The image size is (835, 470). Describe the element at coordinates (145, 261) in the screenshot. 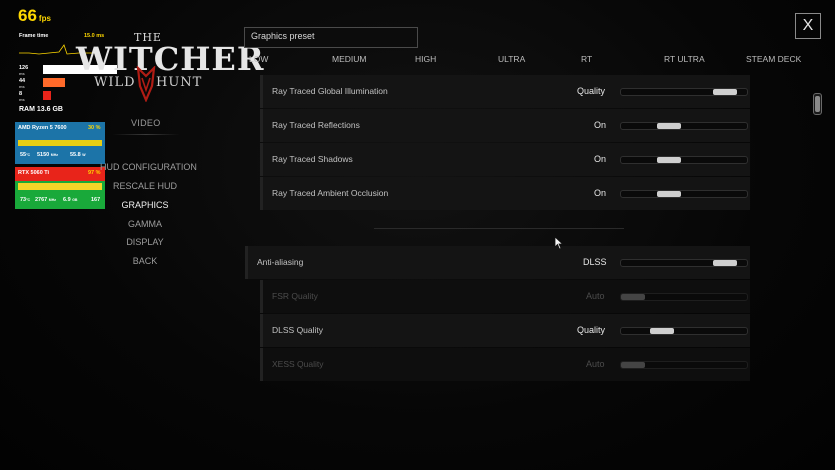

I see `nav-item-back: BACK` at that location.